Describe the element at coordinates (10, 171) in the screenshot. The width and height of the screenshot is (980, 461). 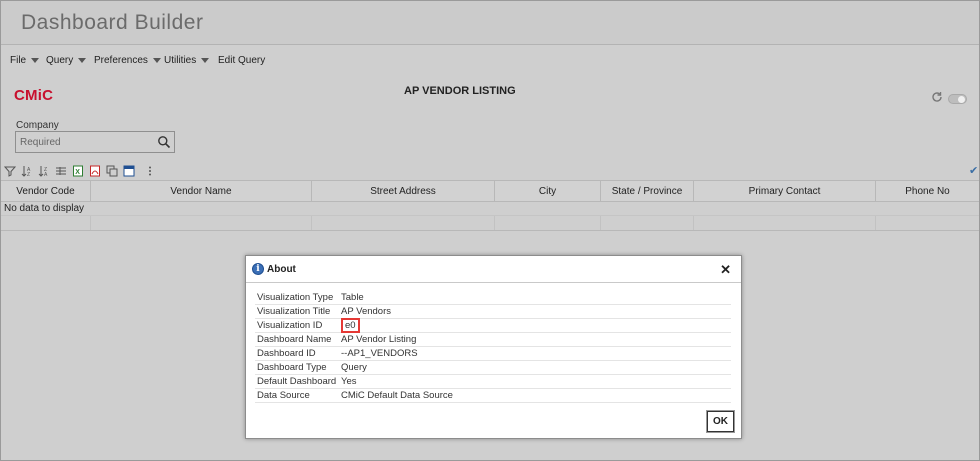
I see `filter-icon` at that location.